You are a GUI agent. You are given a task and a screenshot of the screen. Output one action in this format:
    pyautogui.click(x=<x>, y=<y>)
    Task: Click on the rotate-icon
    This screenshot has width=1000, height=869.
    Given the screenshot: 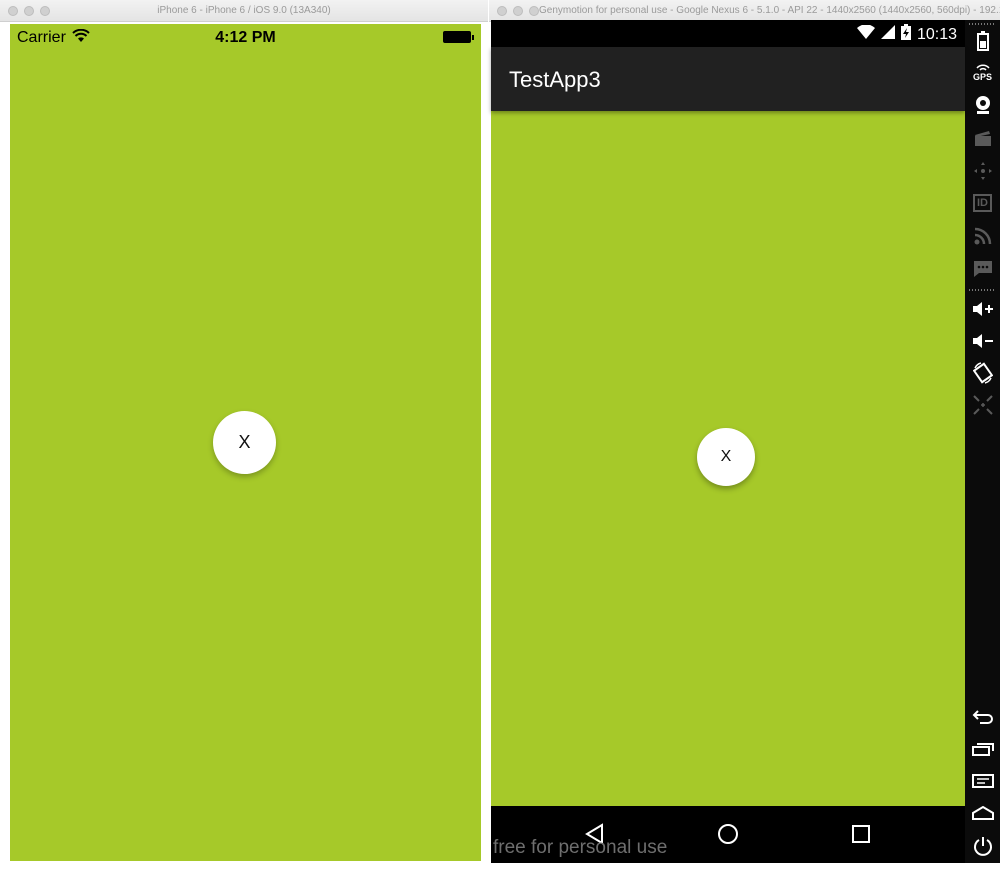 What is the action you would take?
    pyautogui.click(x=982, y=372)
    